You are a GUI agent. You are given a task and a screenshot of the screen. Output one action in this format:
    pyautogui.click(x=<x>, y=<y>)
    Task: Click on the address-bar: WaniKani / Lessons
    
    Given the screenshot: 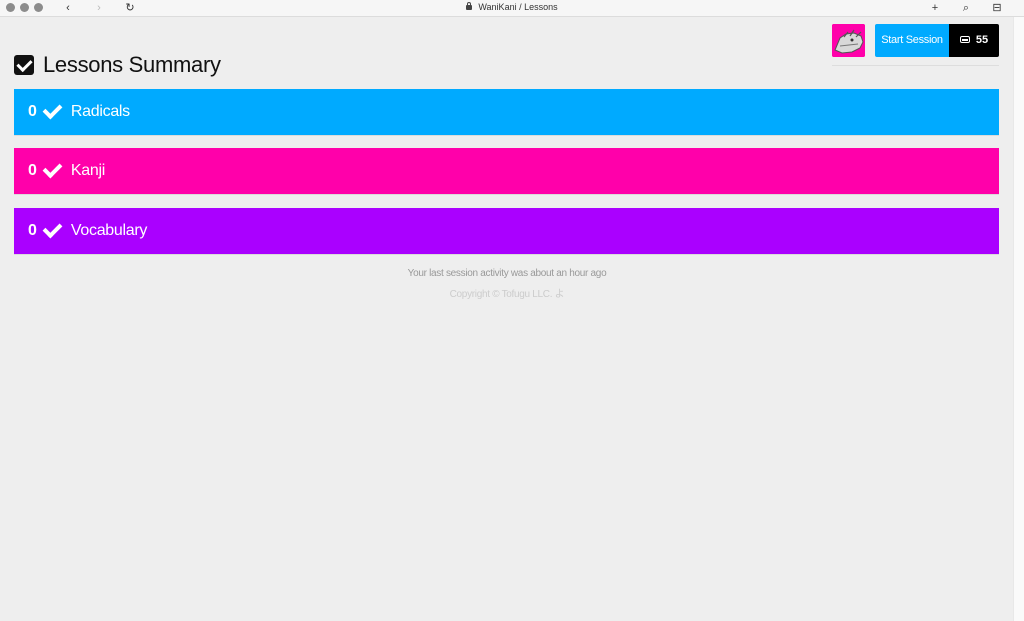 What is the action you would take?
    pyautogui.click(x=512, y=7)
    